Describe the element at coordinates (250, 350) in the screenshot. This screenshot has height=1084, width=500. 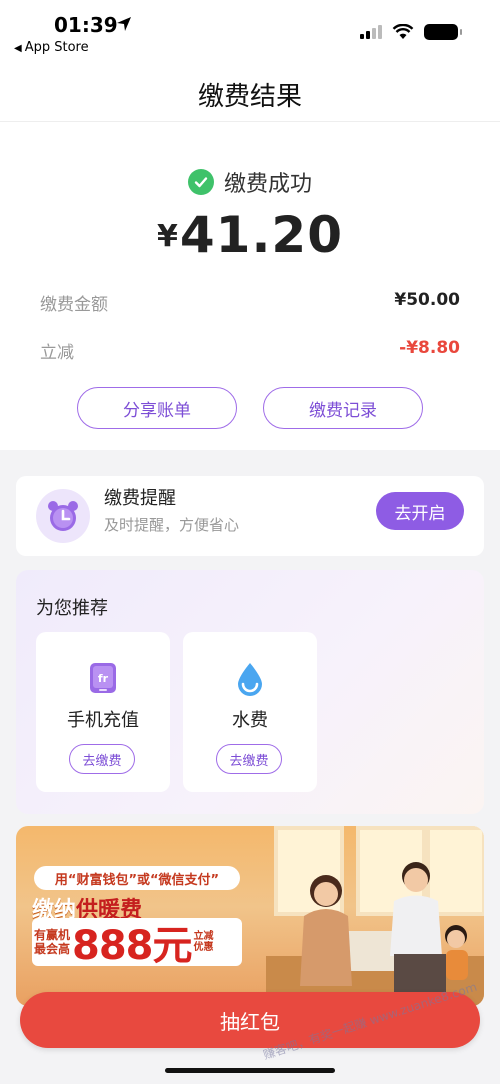
I see `discount-row: 立减 -¥8.80` at that location.